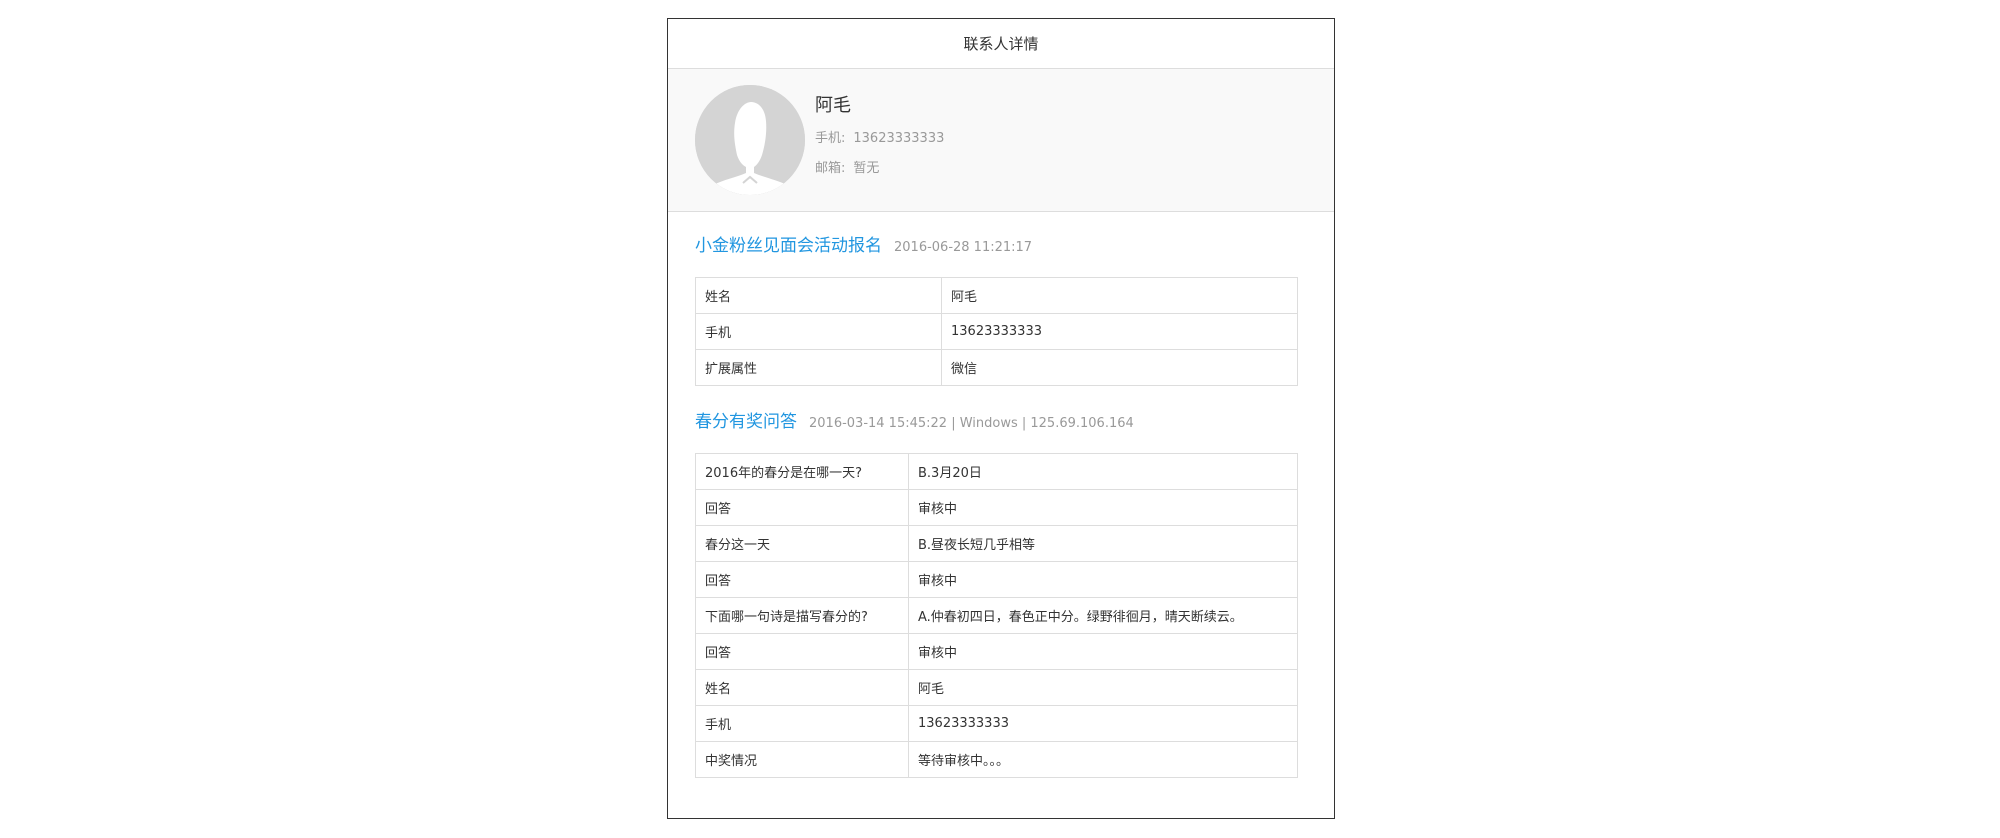  Describe the element at coordinates (830, 138) in the screenshot. I see `phone-label: 手机:` at that location.